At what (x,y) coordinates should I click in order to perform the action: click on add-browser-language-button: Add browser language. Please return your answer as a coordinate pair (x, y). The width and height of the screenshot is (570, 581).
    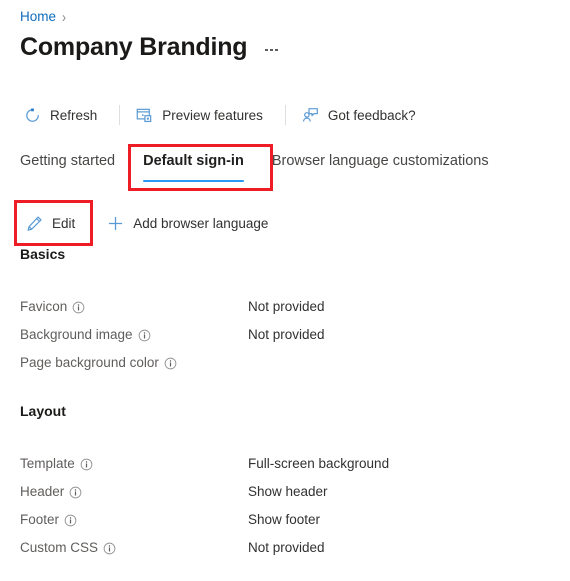
    Looking at the image, I should click on (190, 223).